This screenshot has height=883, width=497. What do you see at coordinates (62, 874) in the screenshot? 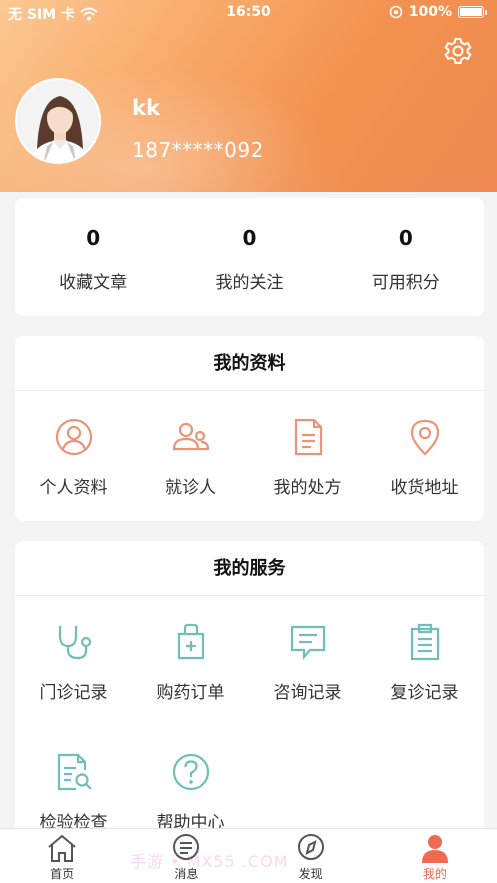
I see `tab-label: 首页` at bounding box center [62, 874].